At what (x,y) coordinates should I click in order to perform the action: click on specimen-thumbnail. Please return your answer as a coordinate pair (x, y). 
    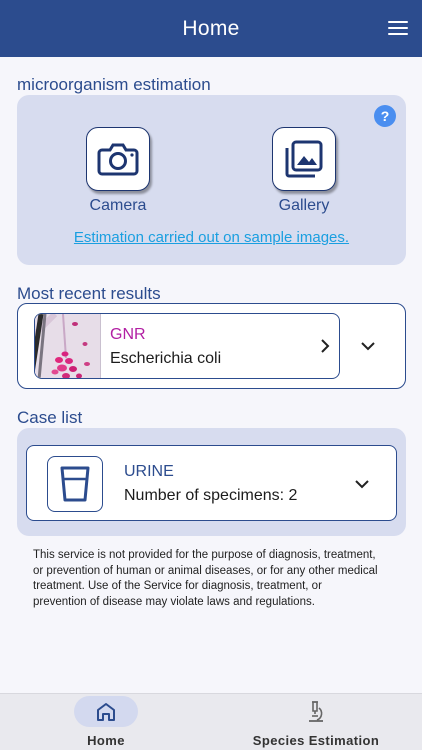
    Looking at the image, I should click on (68, 346).